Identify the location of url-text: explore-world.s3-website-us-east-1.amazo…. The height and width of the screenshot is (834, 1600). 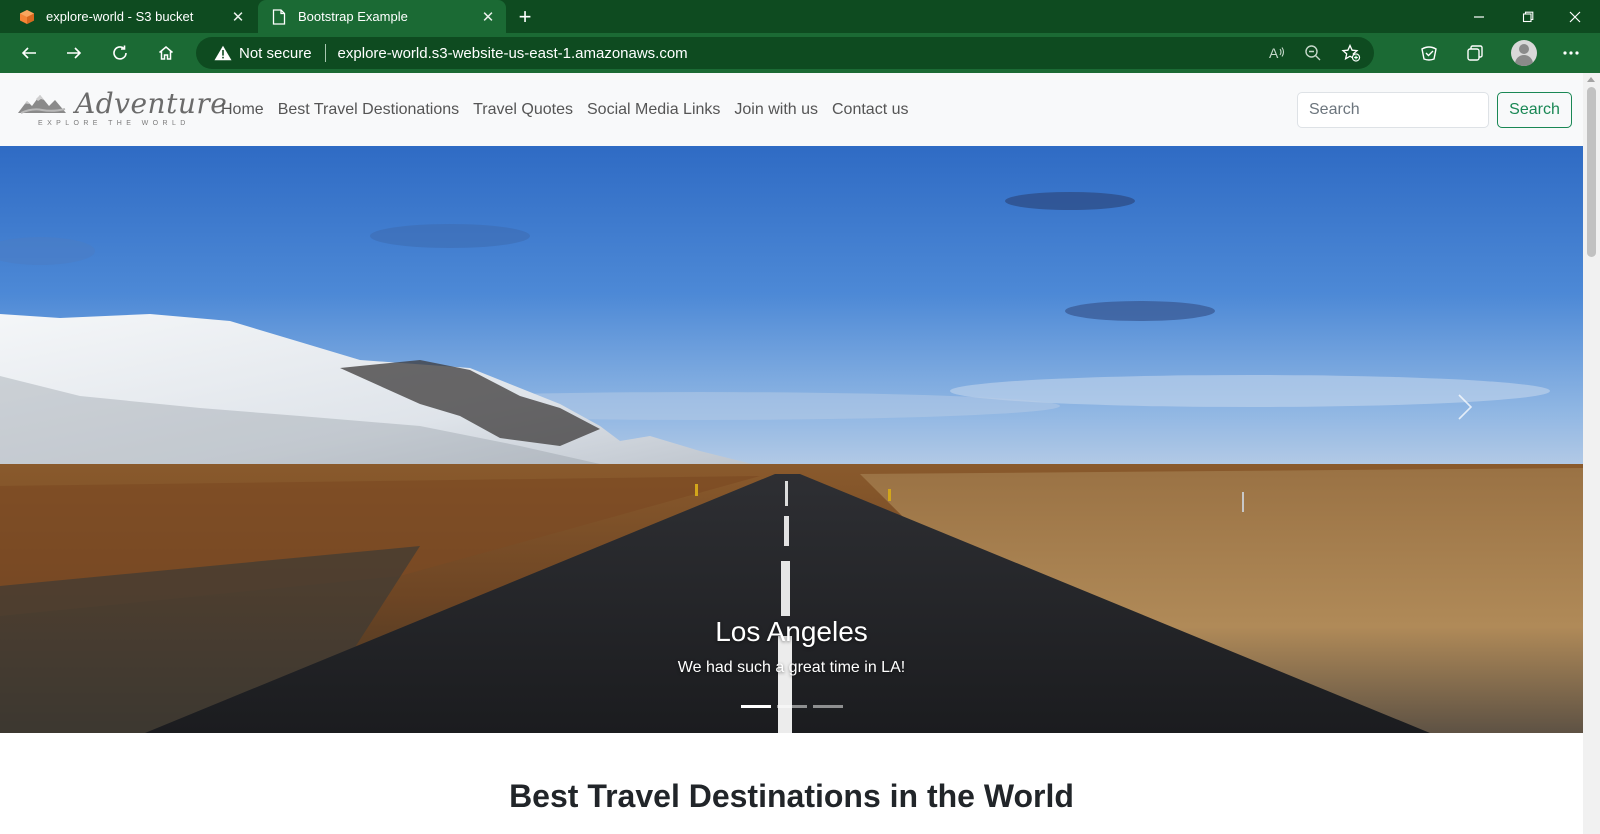
(513, 53).